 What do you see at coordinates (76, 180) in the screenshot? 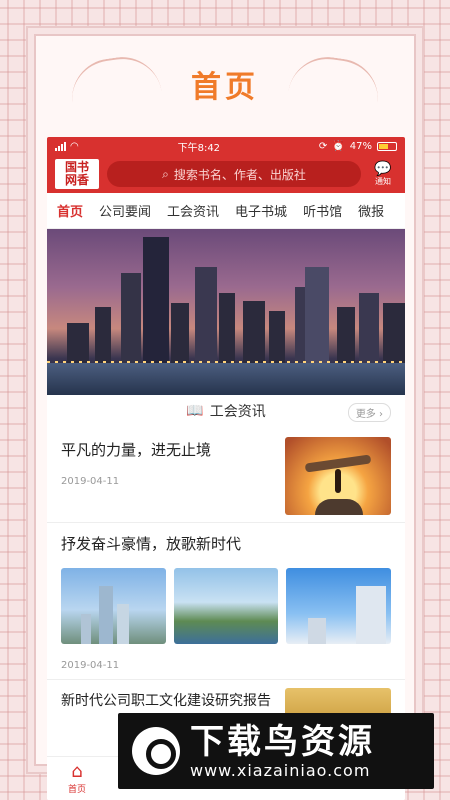
I see `logo-line2: 网香` at bounding box center [76, 180].